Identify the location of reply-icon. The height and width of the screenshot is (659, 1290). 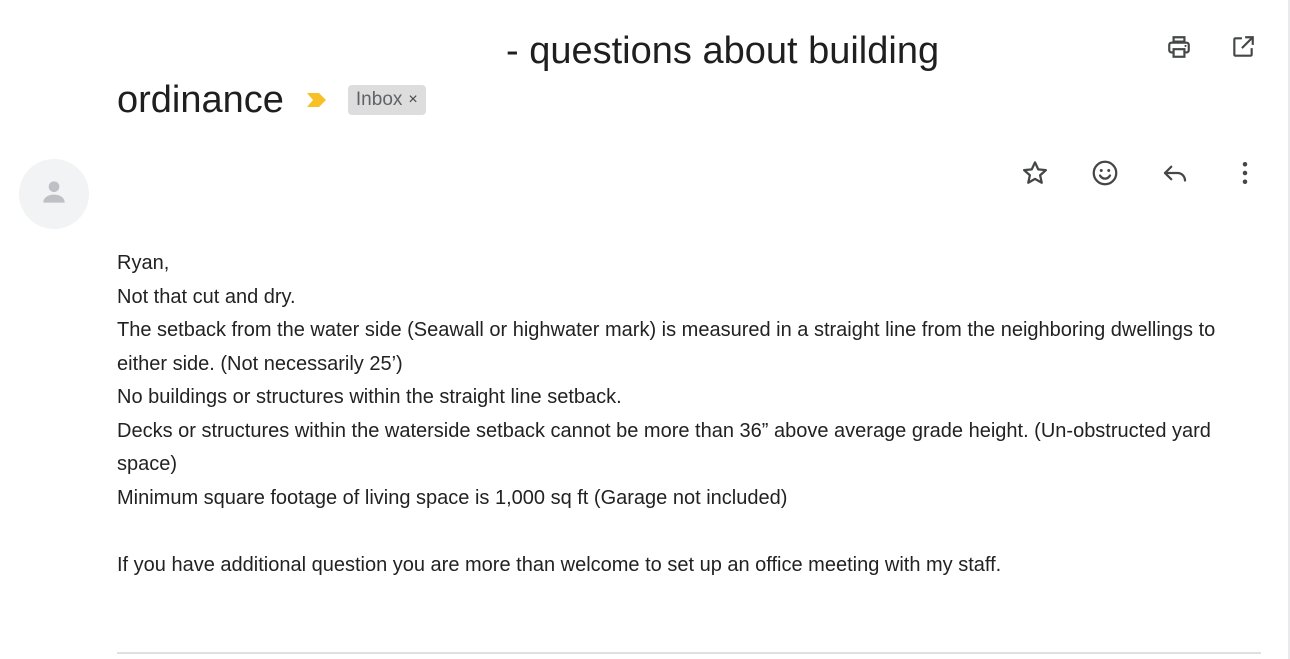
(1175, 175).